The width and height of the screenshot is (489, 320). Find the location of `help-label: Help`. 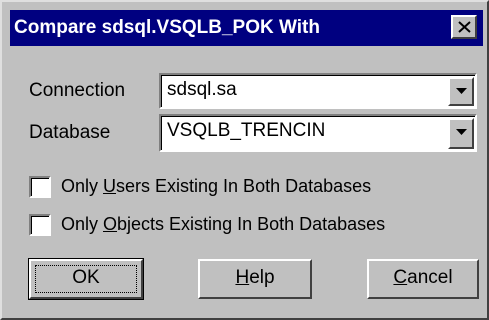

help-label: Help is located at coordinates (255, 278).